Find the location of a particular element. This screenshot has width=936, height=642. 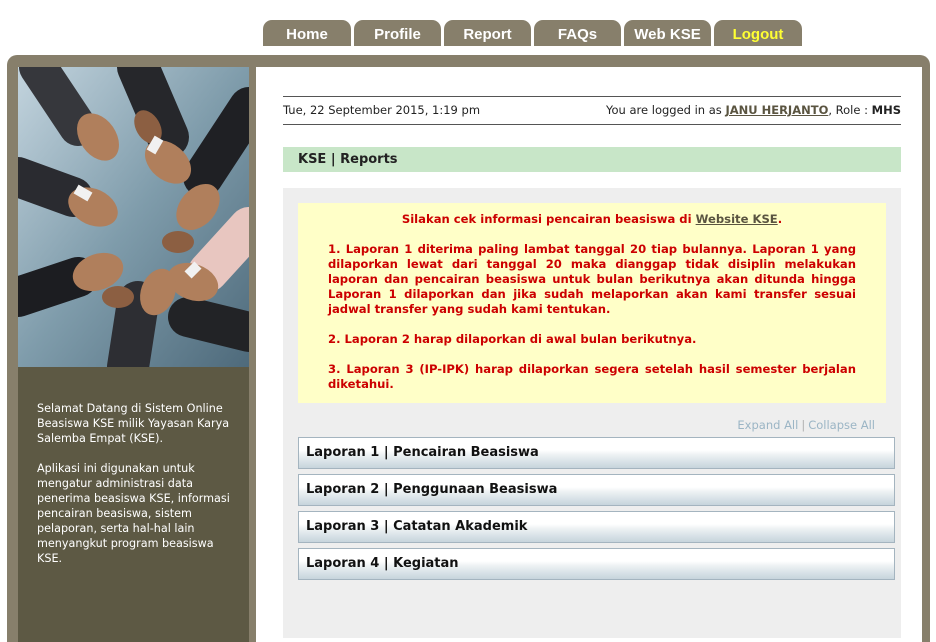

accordion-laporan-1: Laporan 1 | Pencairan Beasiswa is located at coordinates (596, 453).